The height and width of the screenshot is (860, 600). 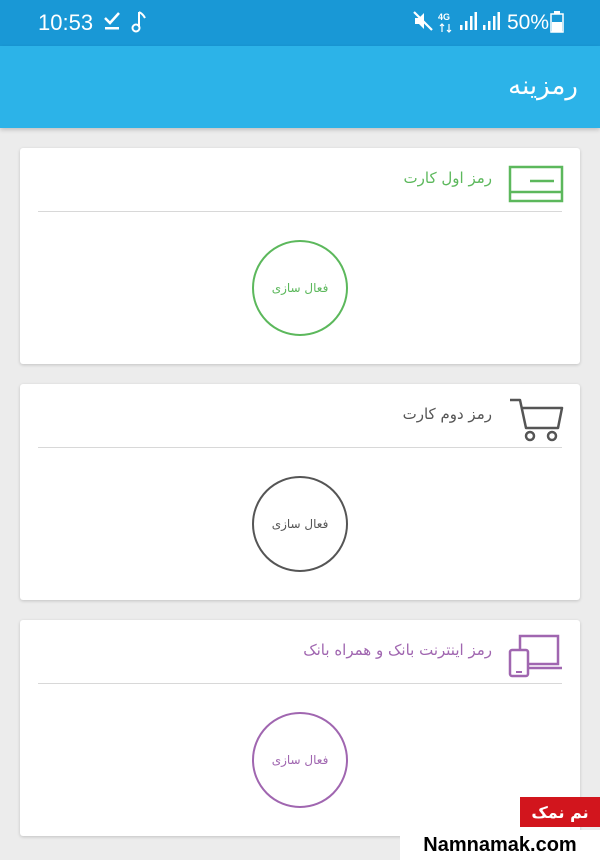 What do you see at coordinates (447, 414) in the screenshot?
I see `card-title: رمز دوم کارت` at bounding box center [447, 414].